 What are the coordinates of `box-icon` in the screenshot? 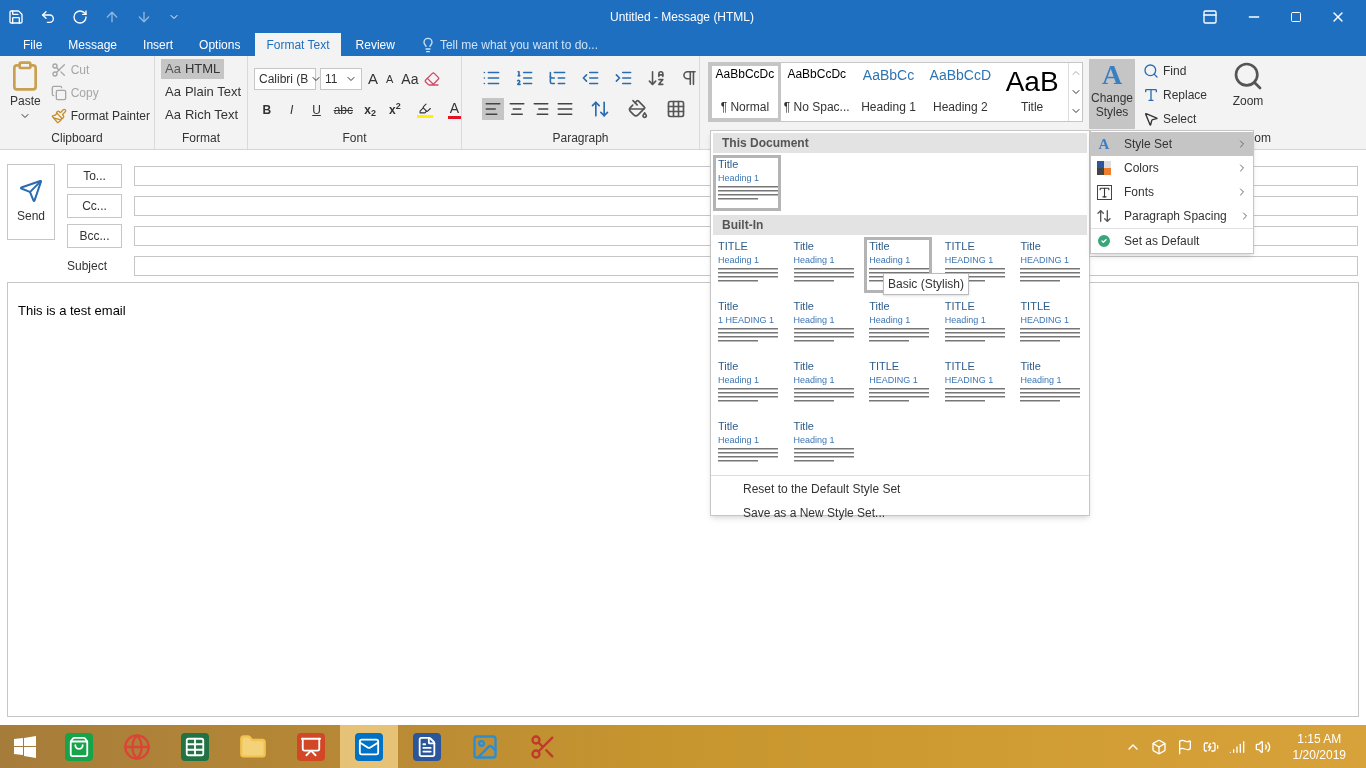 It's located at (1158, 746).